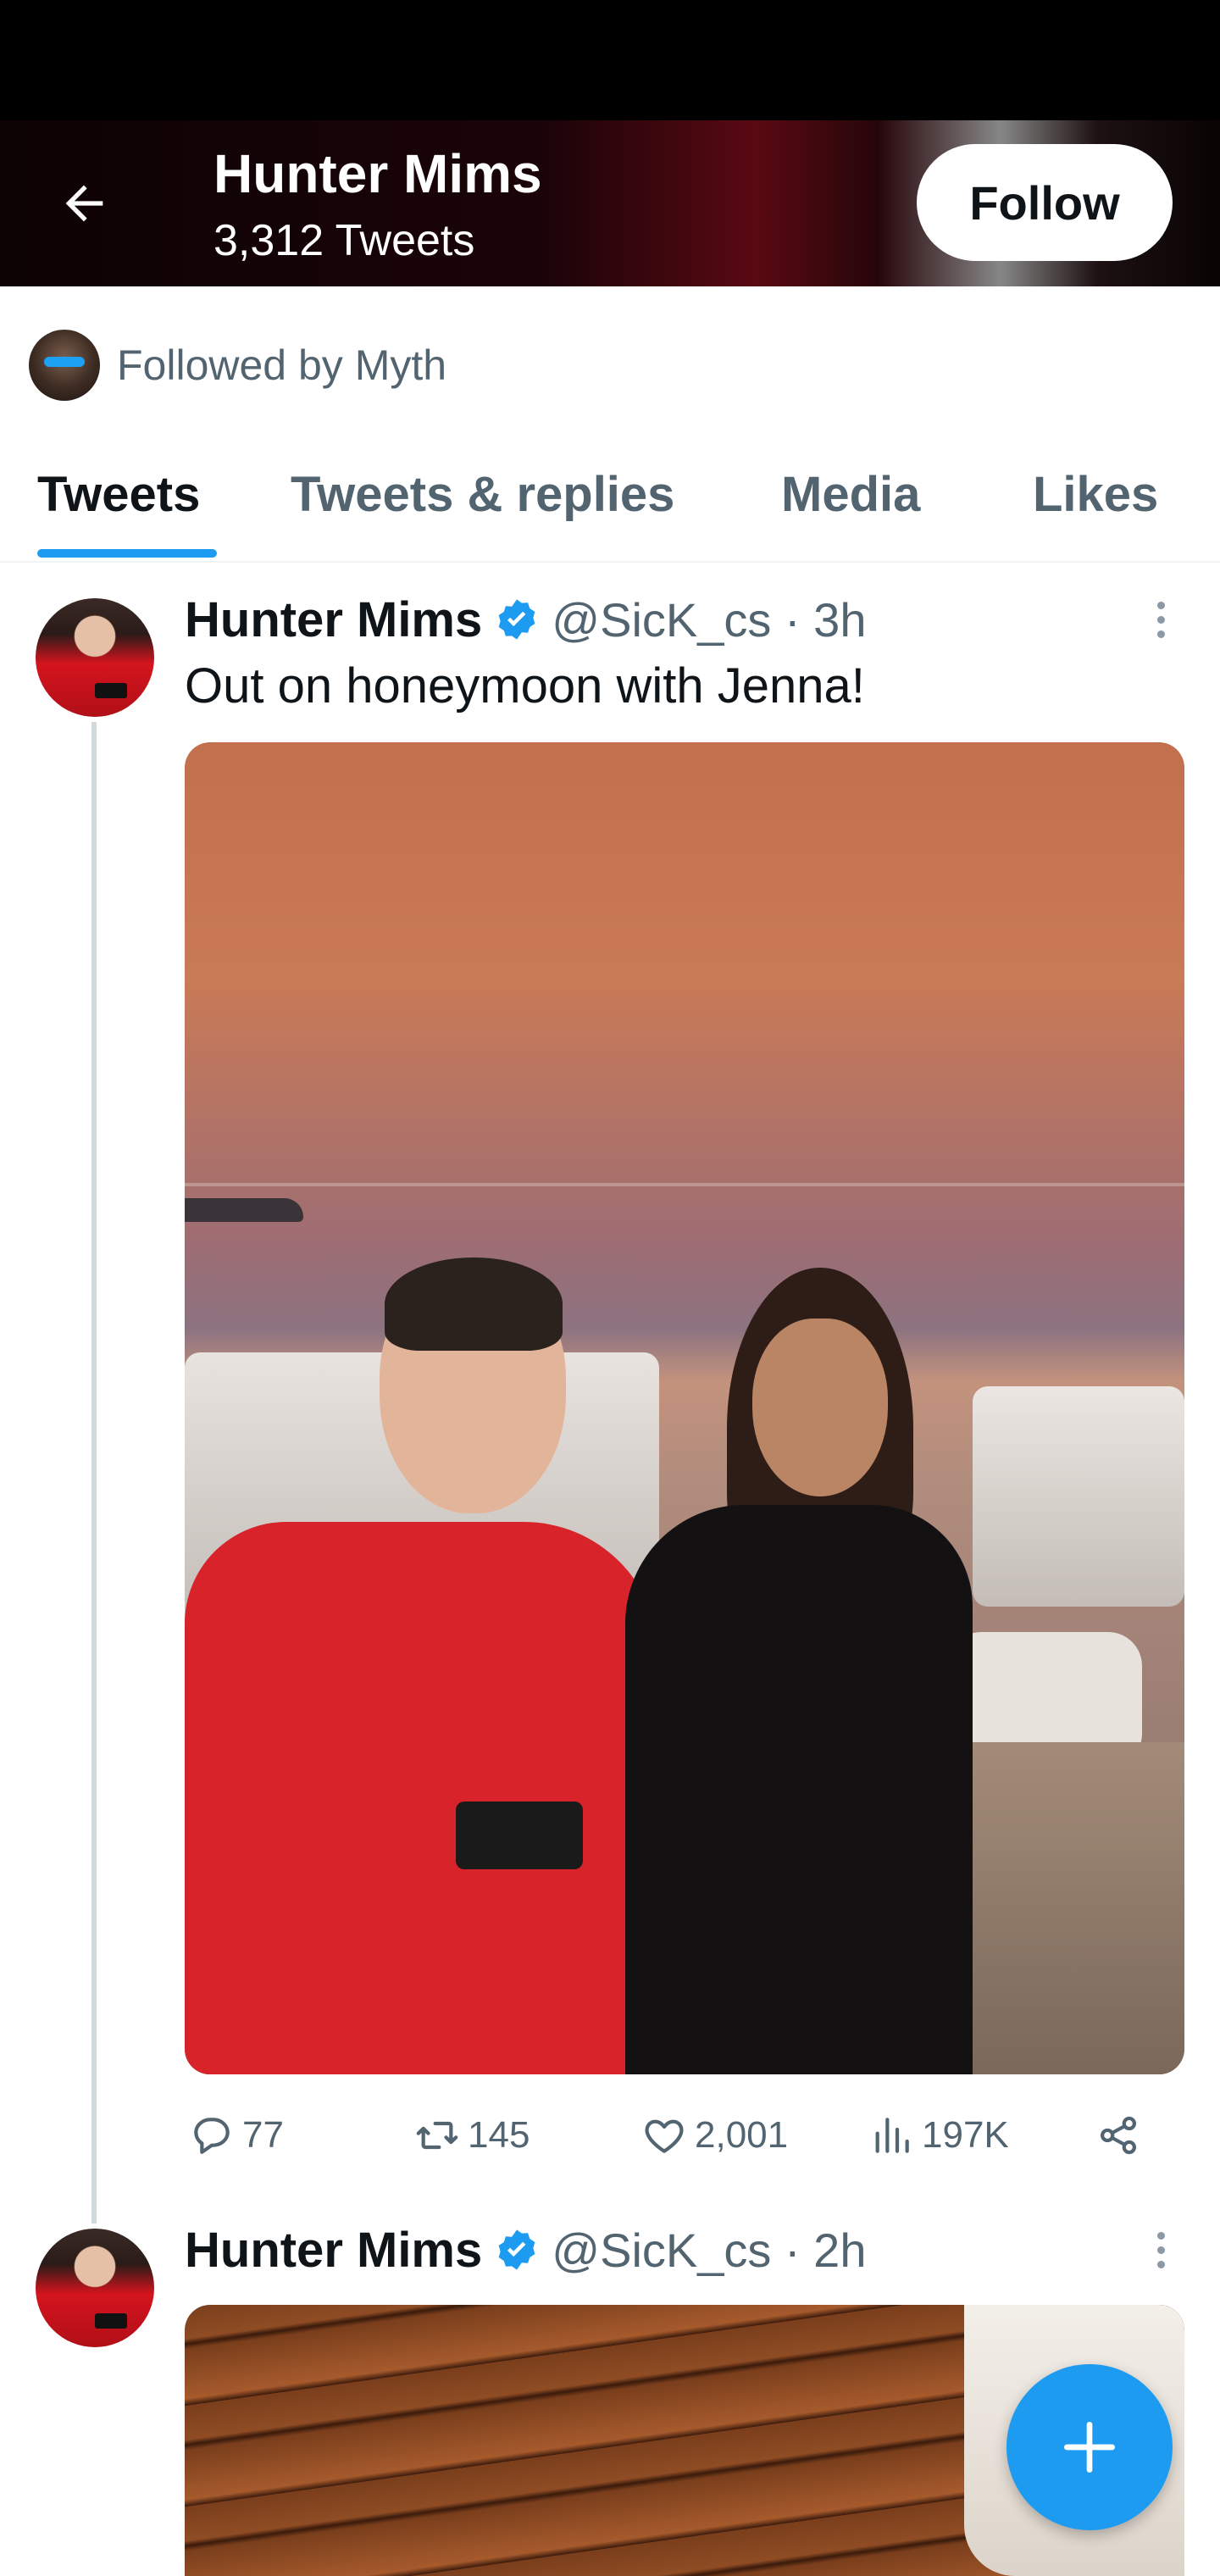  Describe the element at coordinates (422, 1798) in the screenshot. I see `image-man-shirt` at that location.